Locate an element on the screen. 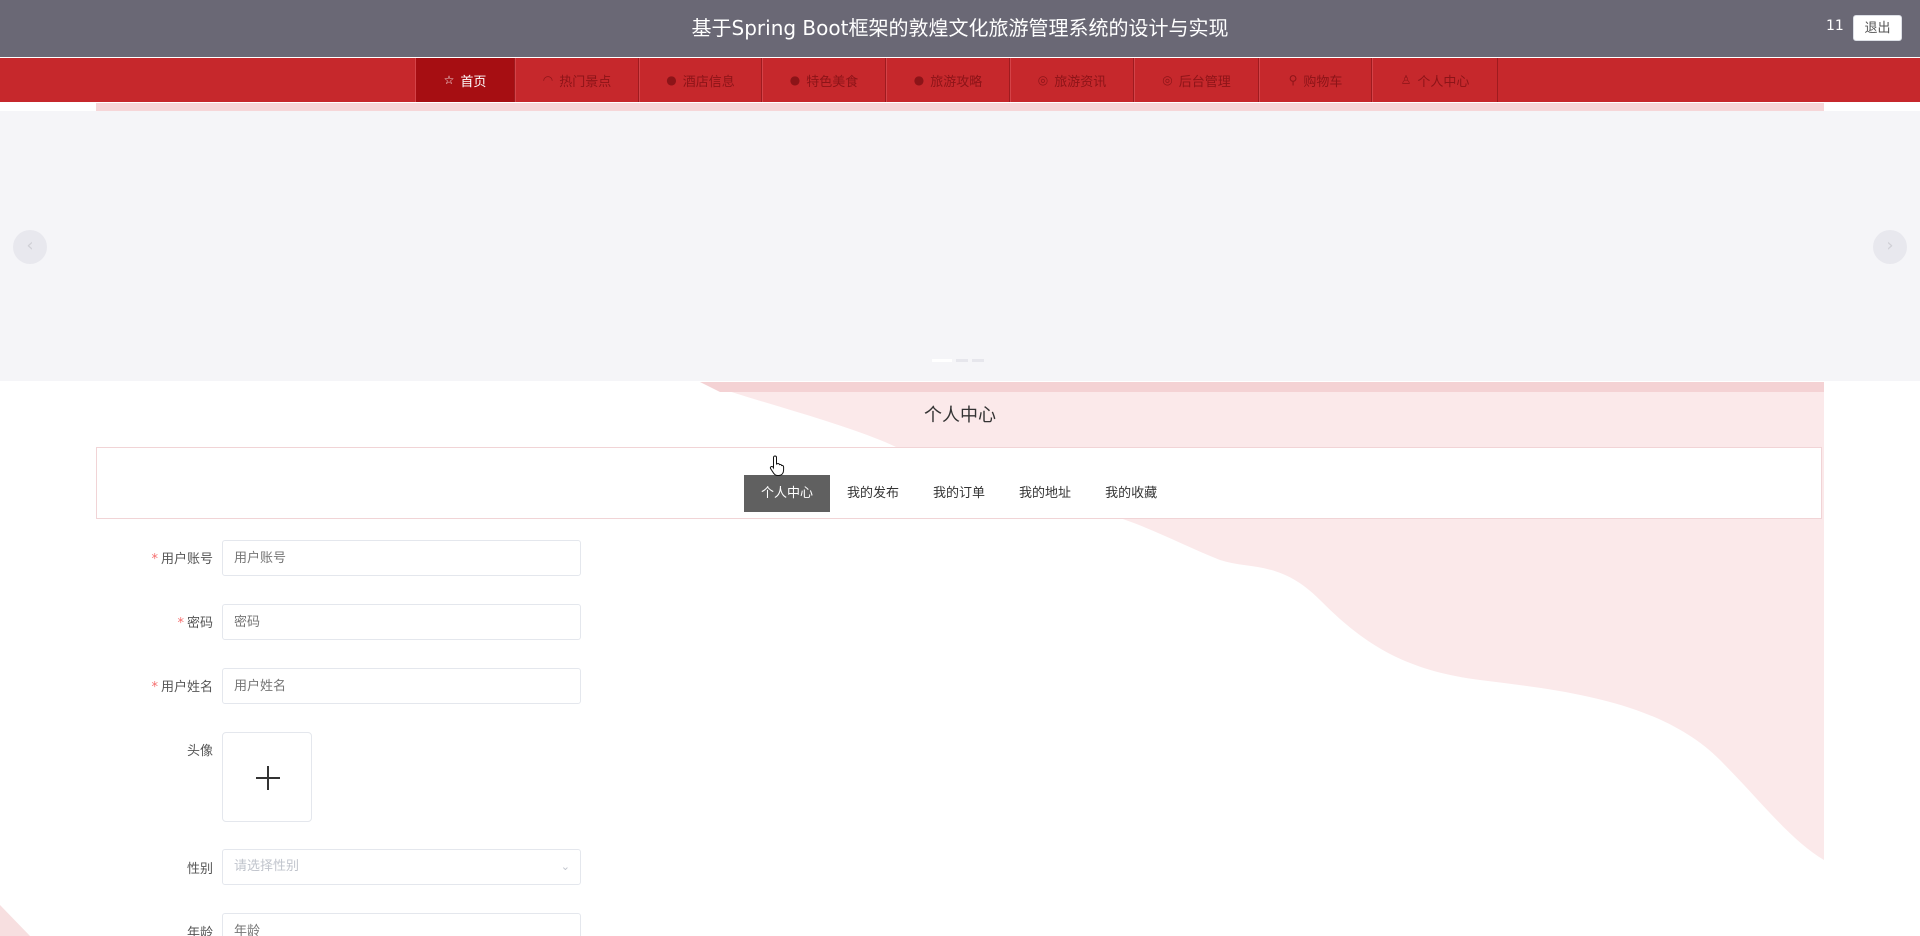 The image size is (1920, 936). nav-item-label: 后台管理 is located at coordinates (1204, 82).